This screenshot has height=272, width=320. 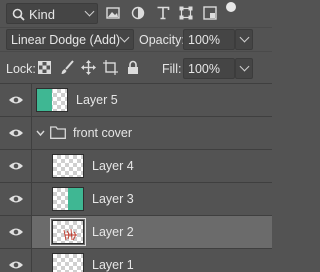 What do you see at coordinates (136, 39) in the screenshot?
I see `blend-options-bar: Linear Dodge (Add) Opacity: 100%` at bounding box center [136, 39].